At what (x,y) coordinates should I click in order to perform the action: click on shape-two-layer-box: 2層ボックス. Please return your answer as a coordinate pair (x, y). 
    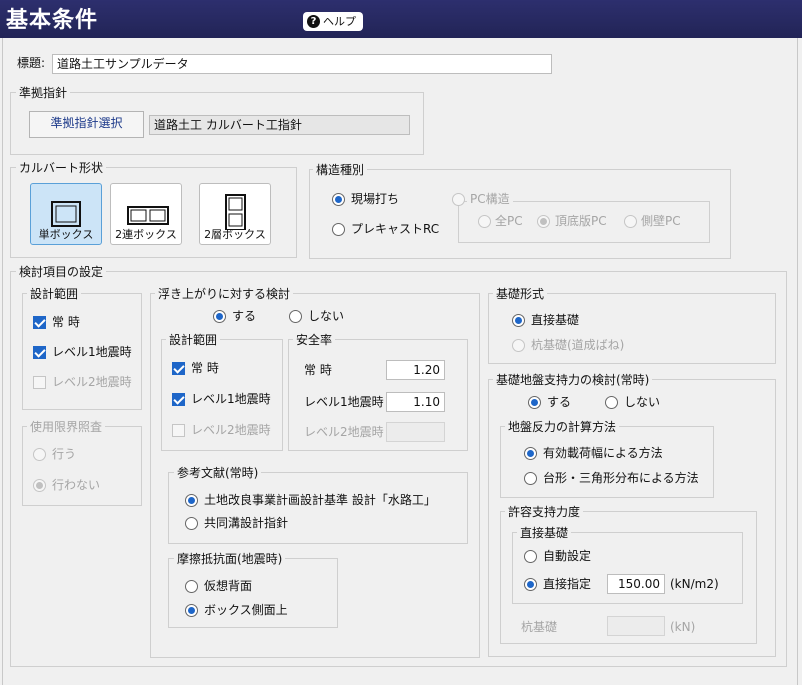
    Looking at the image, I should click on (235, 214).